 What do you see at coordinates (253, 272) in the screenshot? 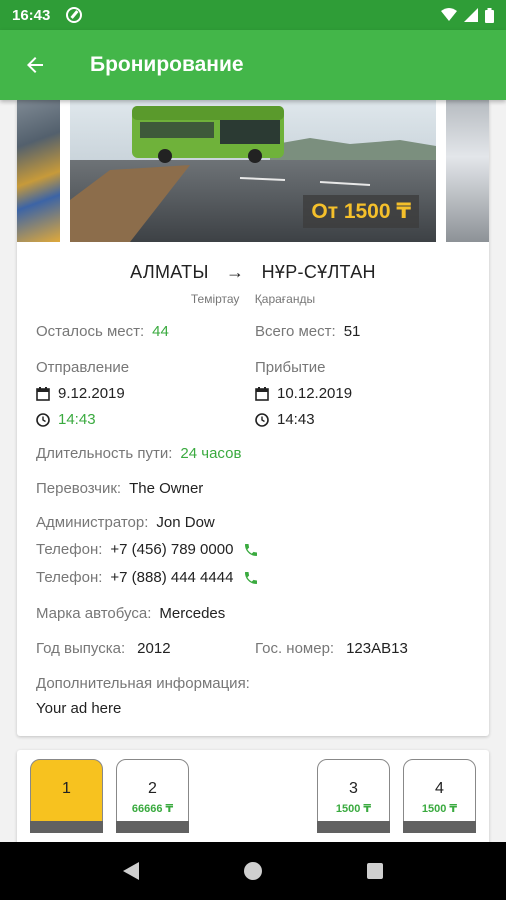
I see `route-title: АЛМАТЫ → НҰР-СҰЛТАН` at bounding box center [253, 272].